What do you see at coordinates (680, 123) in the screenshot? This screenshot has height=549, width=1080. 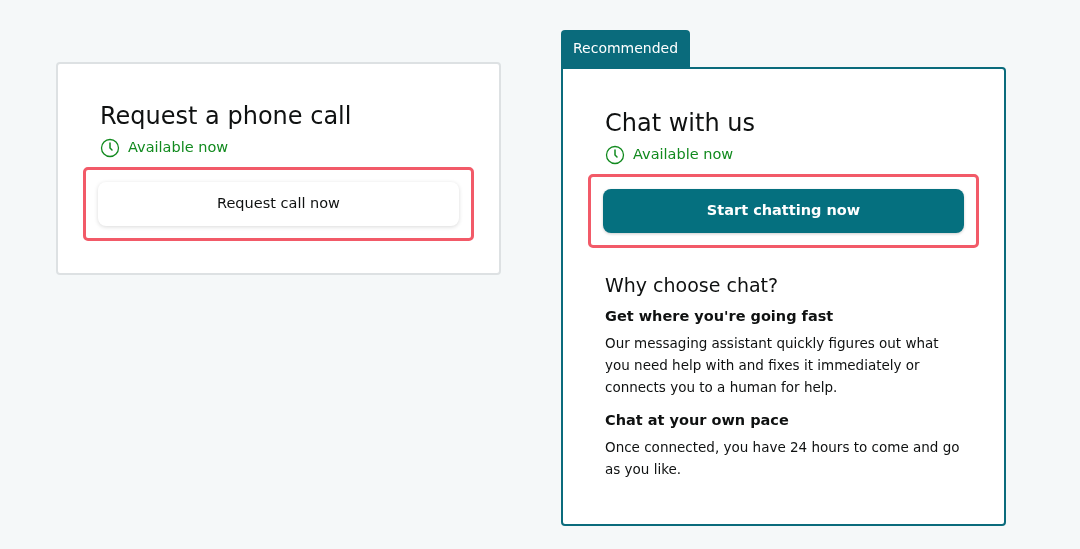 I see `card-title: Chat with us` at bounding box center [680, 123].